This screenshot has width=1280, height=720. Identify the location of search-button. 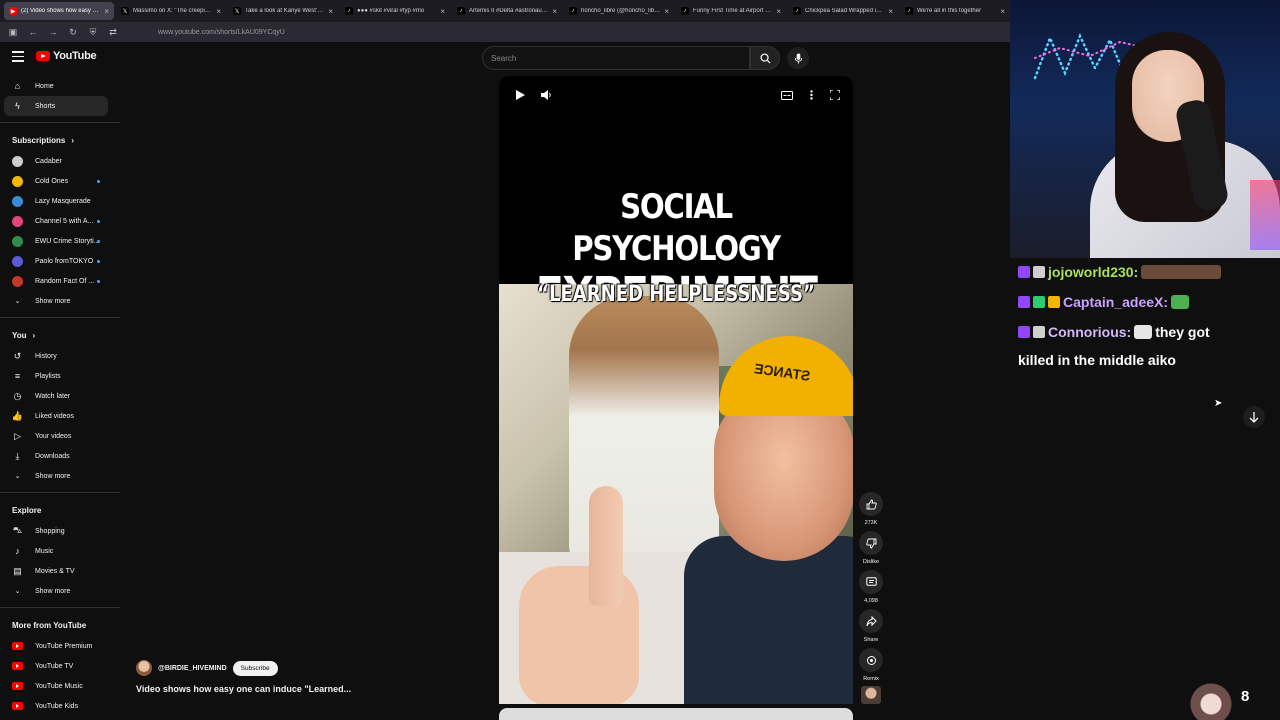
(765, 58).